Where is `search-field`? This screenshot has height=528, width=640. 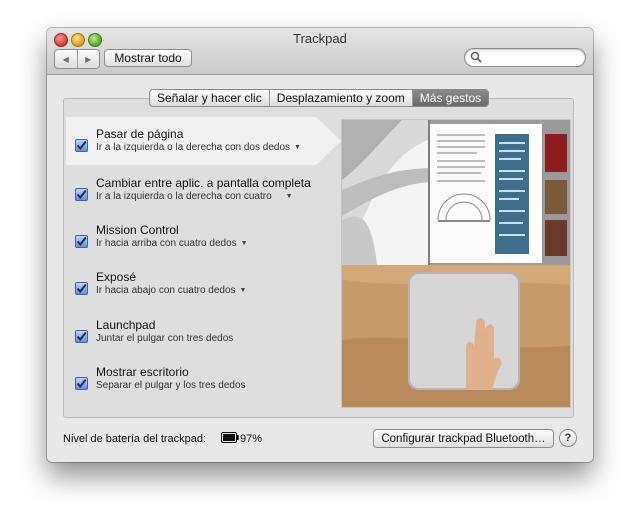
search-field is located at coordinates (525, 57).